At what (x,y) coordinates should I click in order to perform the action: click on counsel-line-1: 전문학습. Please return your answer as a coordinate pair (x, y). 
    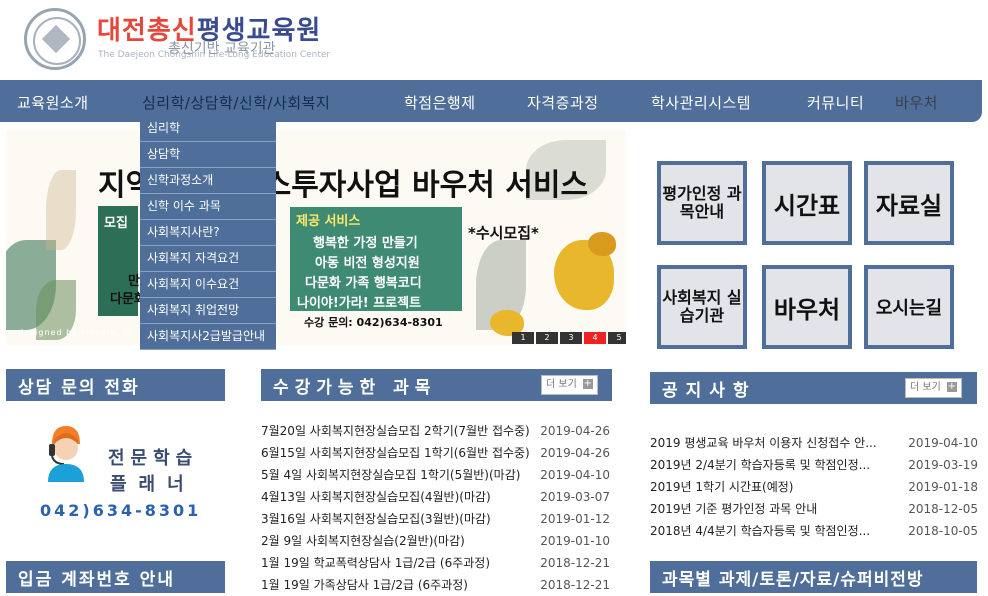
    Looking at the image, I should click on (153, 458).